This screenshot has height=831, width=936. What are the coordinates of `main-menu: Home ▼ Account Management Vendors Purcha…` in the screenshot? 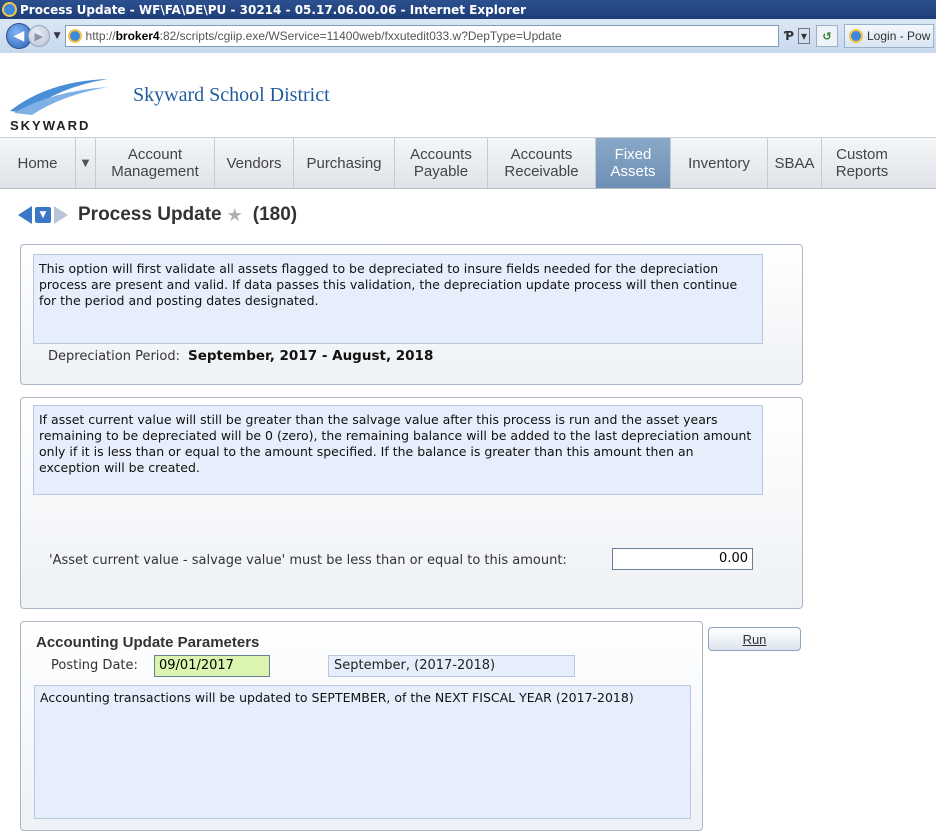 It's located at (468, 163).